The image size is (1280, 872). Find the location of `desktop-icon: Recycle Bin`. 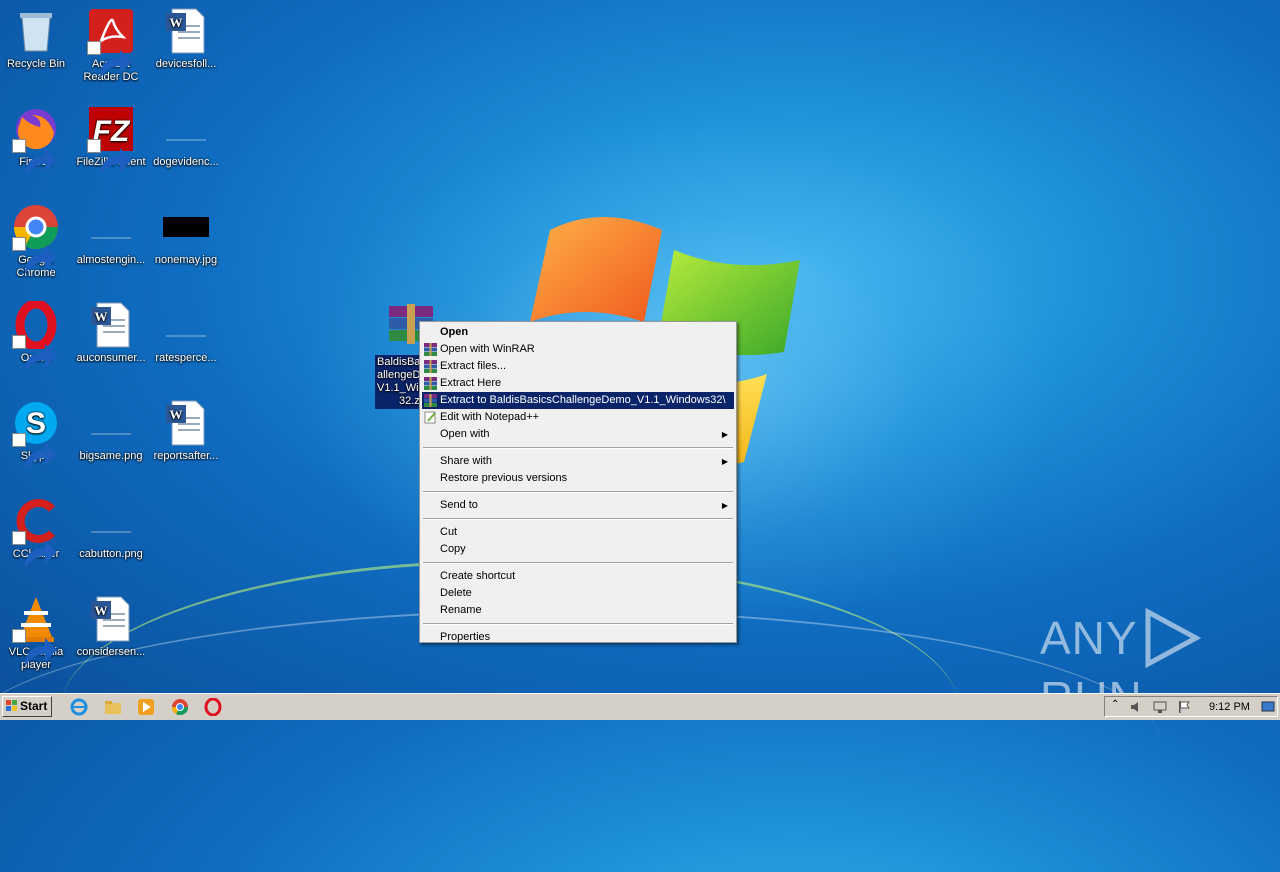

desktop-icon: Recycle Bin is located at coordinates (36, 39).